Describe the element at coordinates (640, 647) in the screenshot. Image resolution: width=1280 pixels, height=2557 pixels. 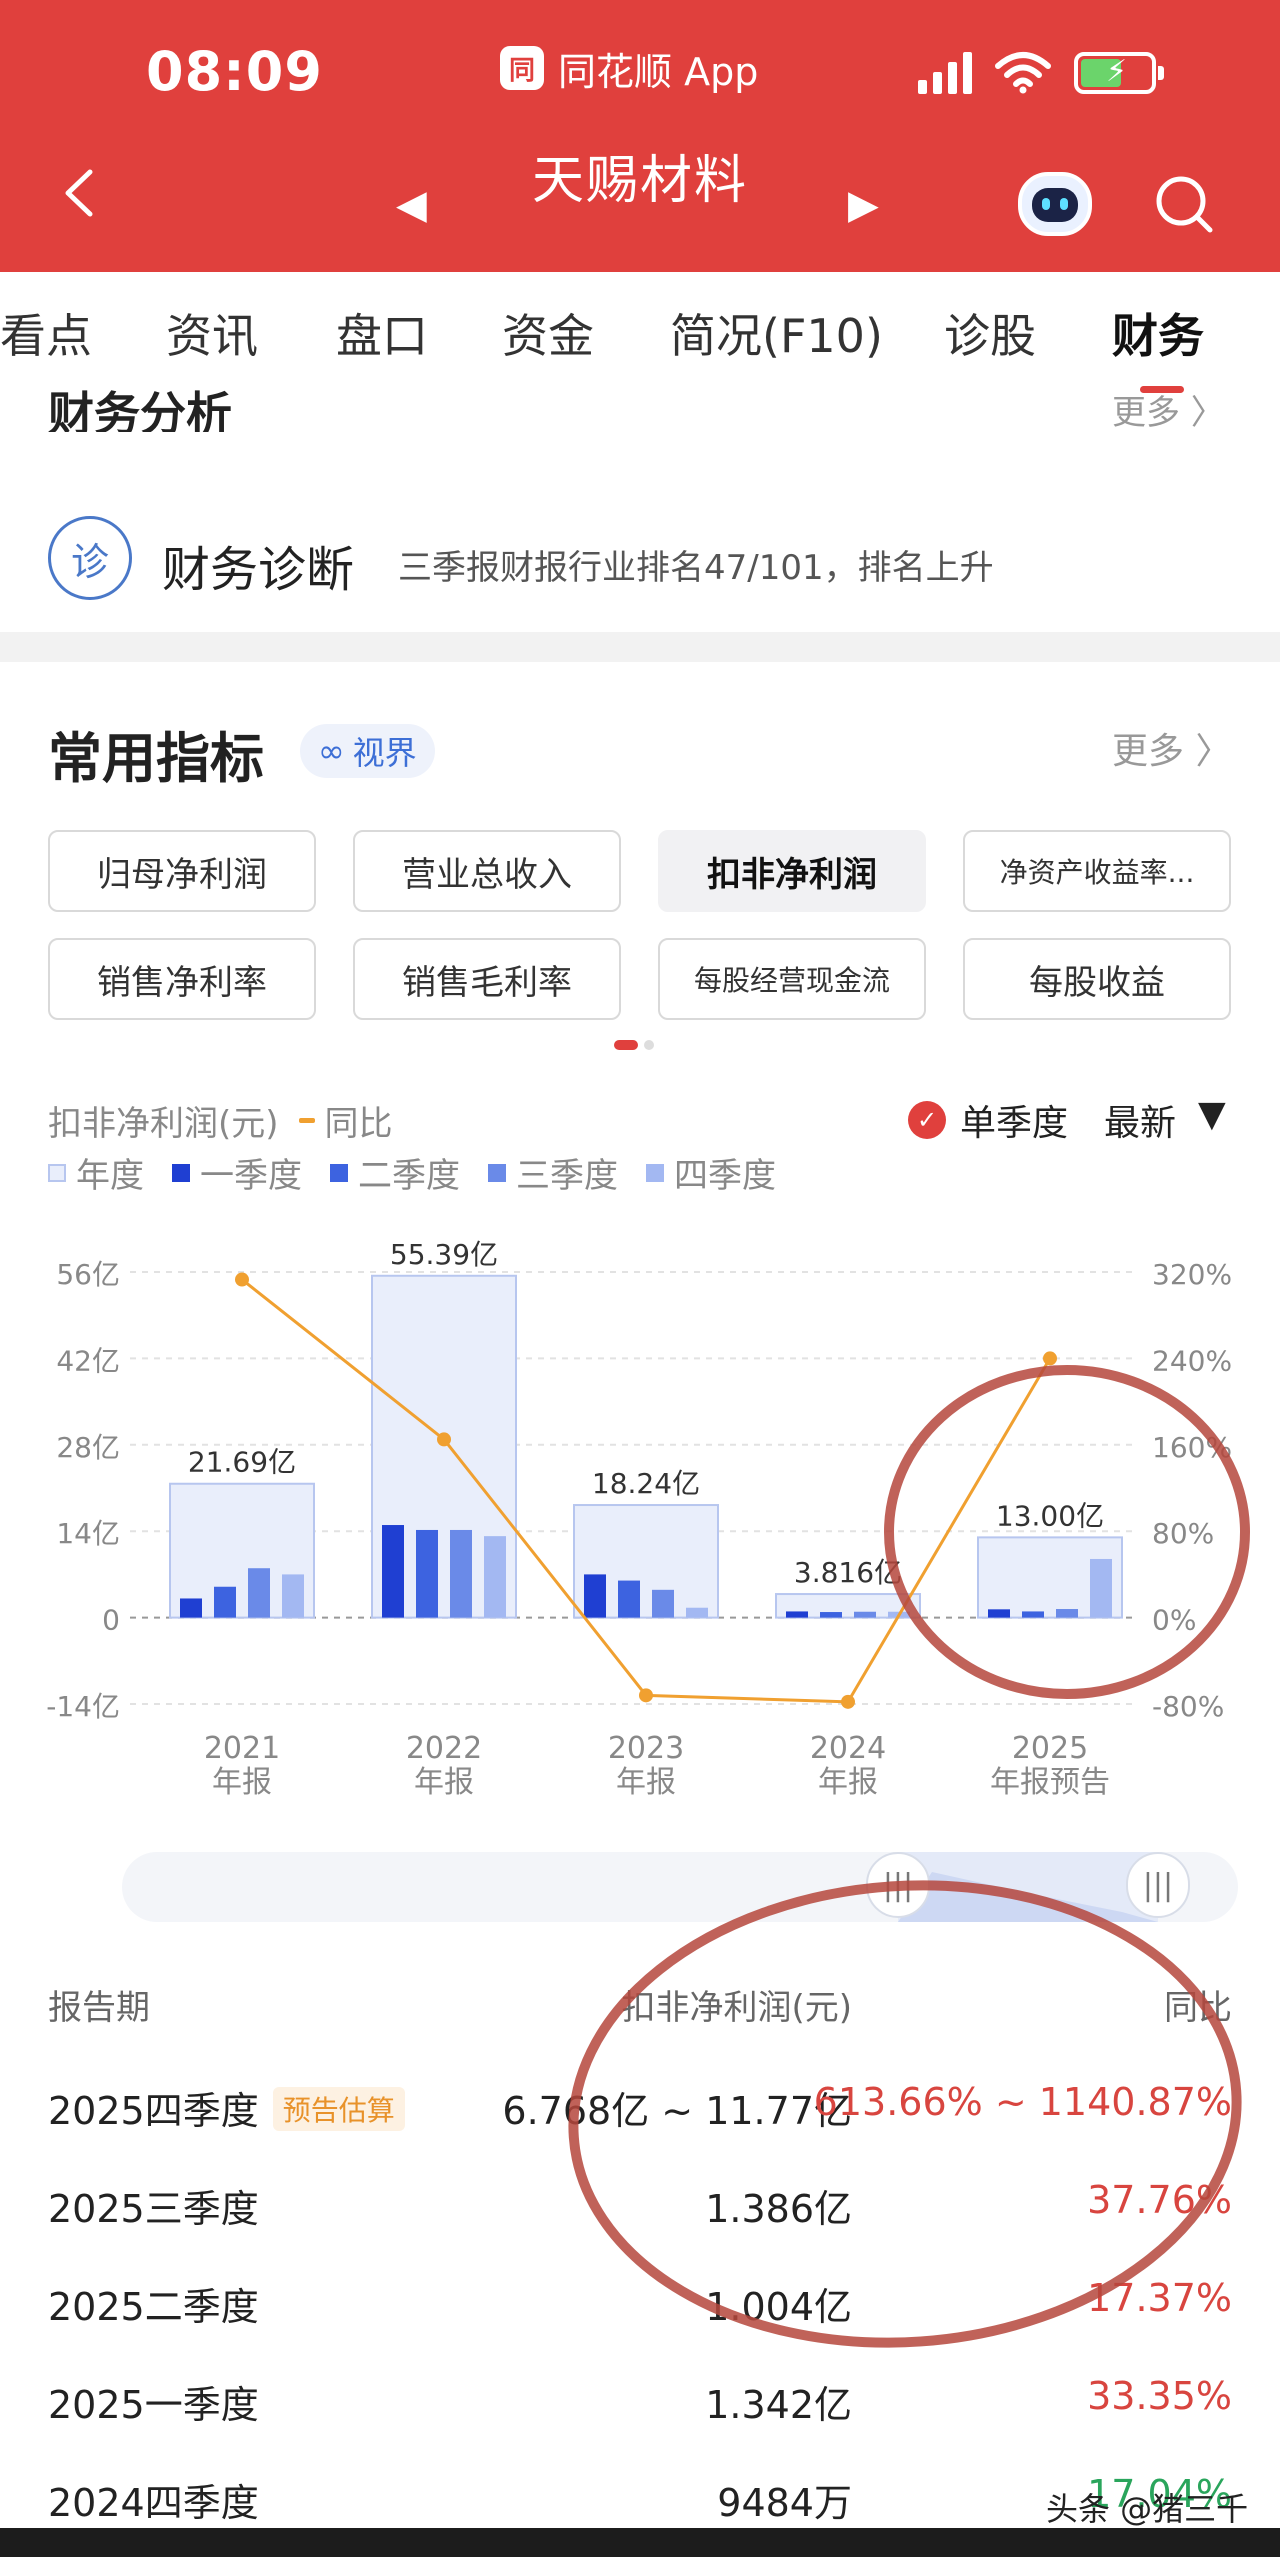
I see `section-divider` at that location.